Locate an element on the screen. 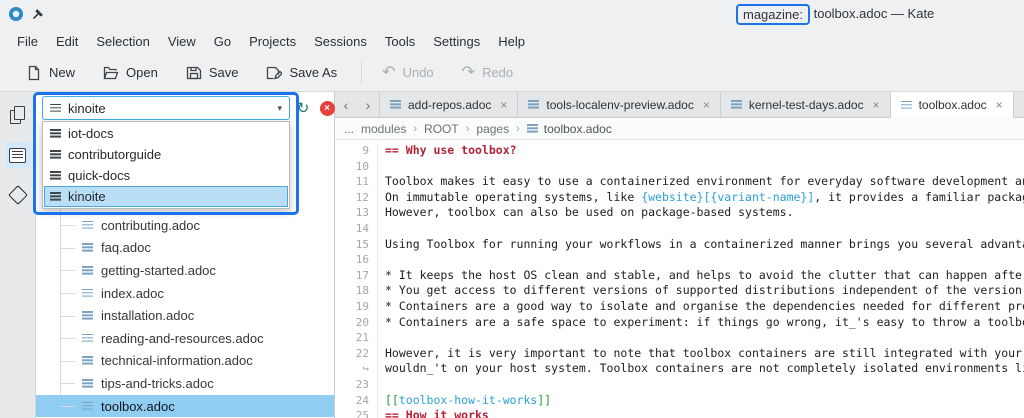 This screenshot has height=418, width=1024. editor-line: 10 is located at coordinates (679, 166).